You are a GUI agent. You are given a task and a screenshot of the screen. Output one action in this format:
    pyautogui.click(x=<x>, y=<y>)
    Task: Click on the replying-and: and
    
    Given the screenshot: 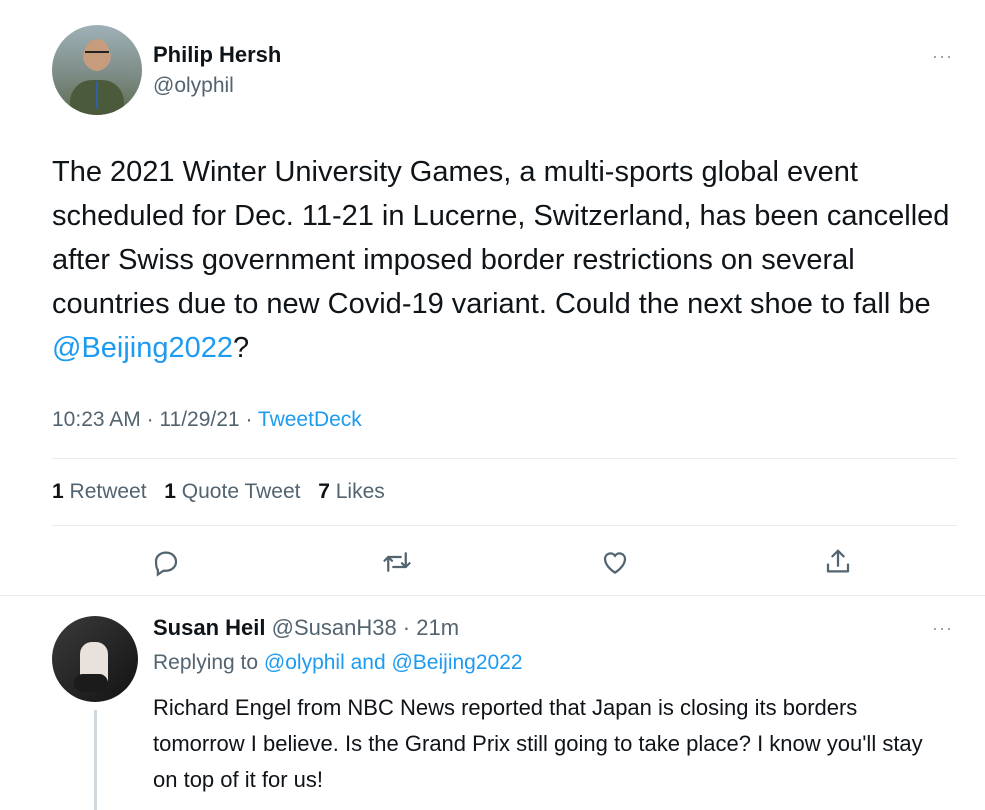 What is the action you would take?
    pyautogui.click(x=368, y=662)
    